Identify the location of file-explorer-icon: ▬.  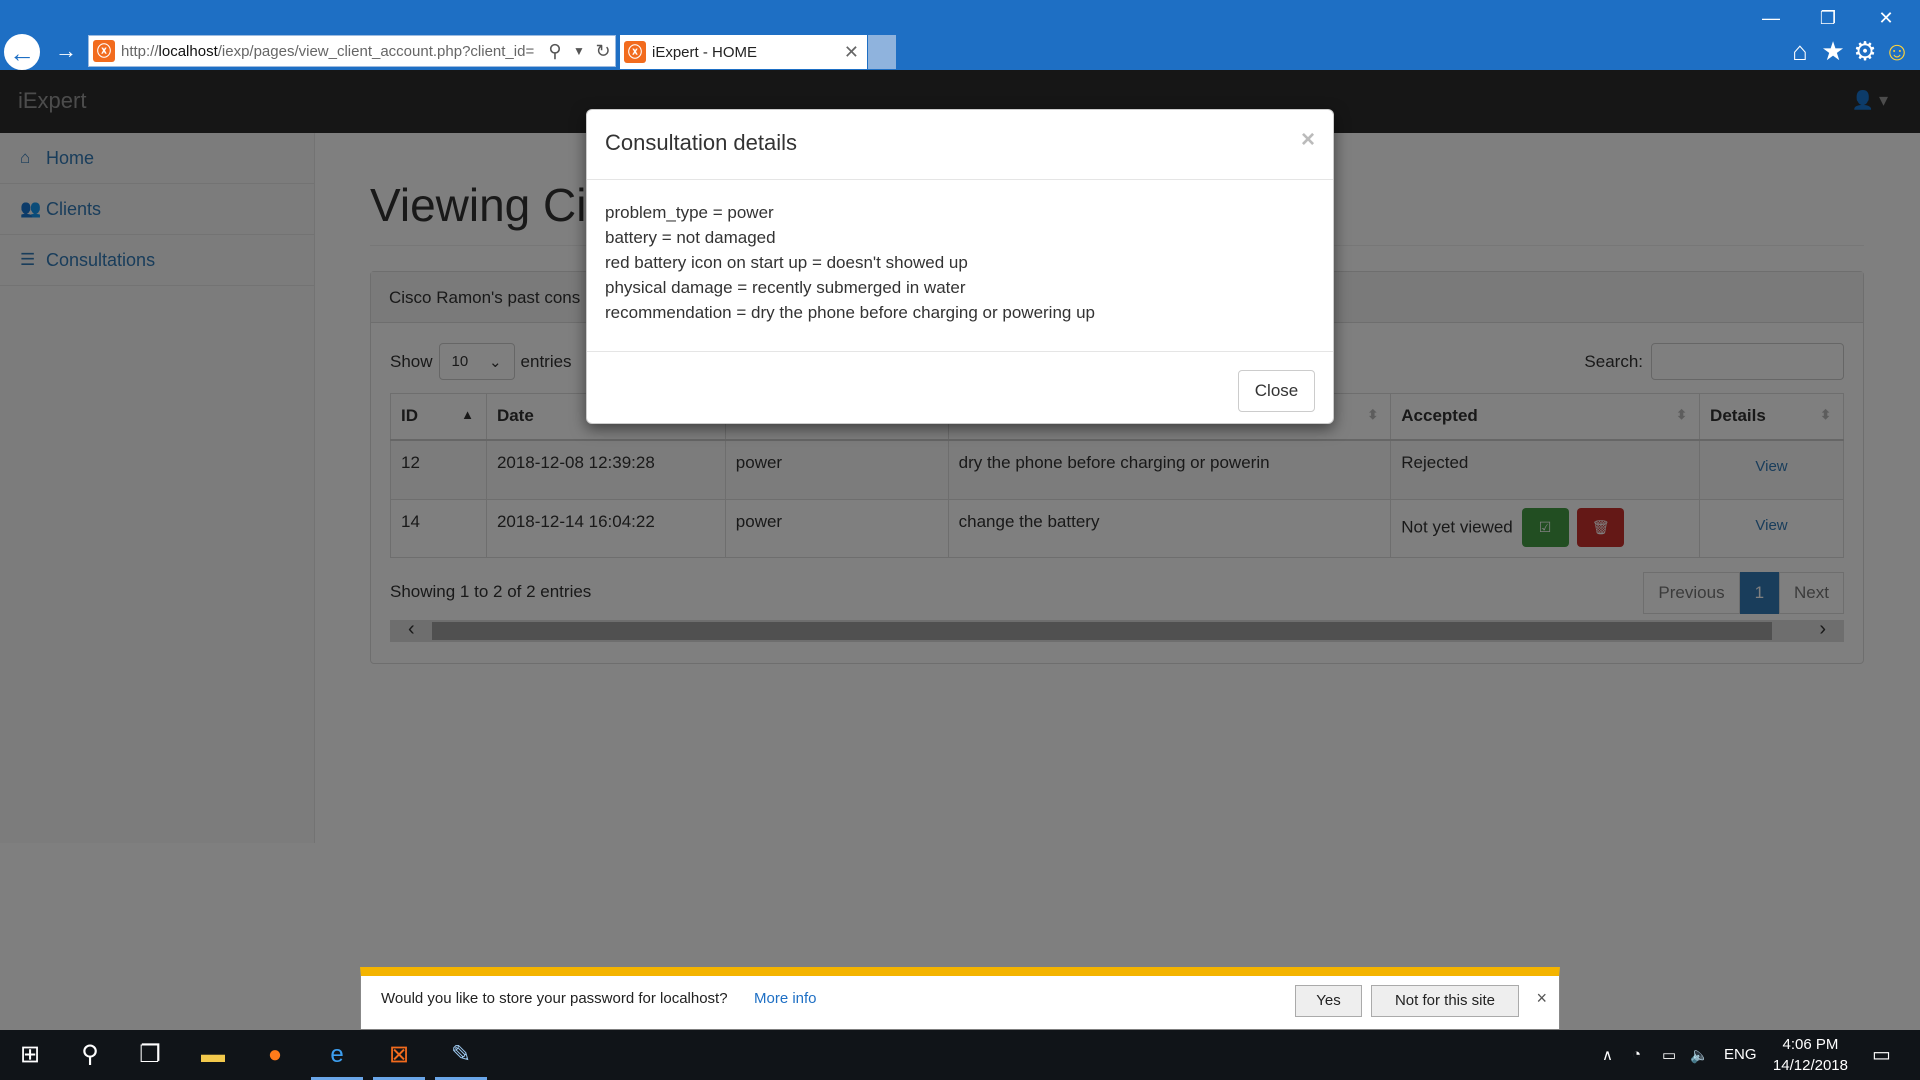
(213, 1055).